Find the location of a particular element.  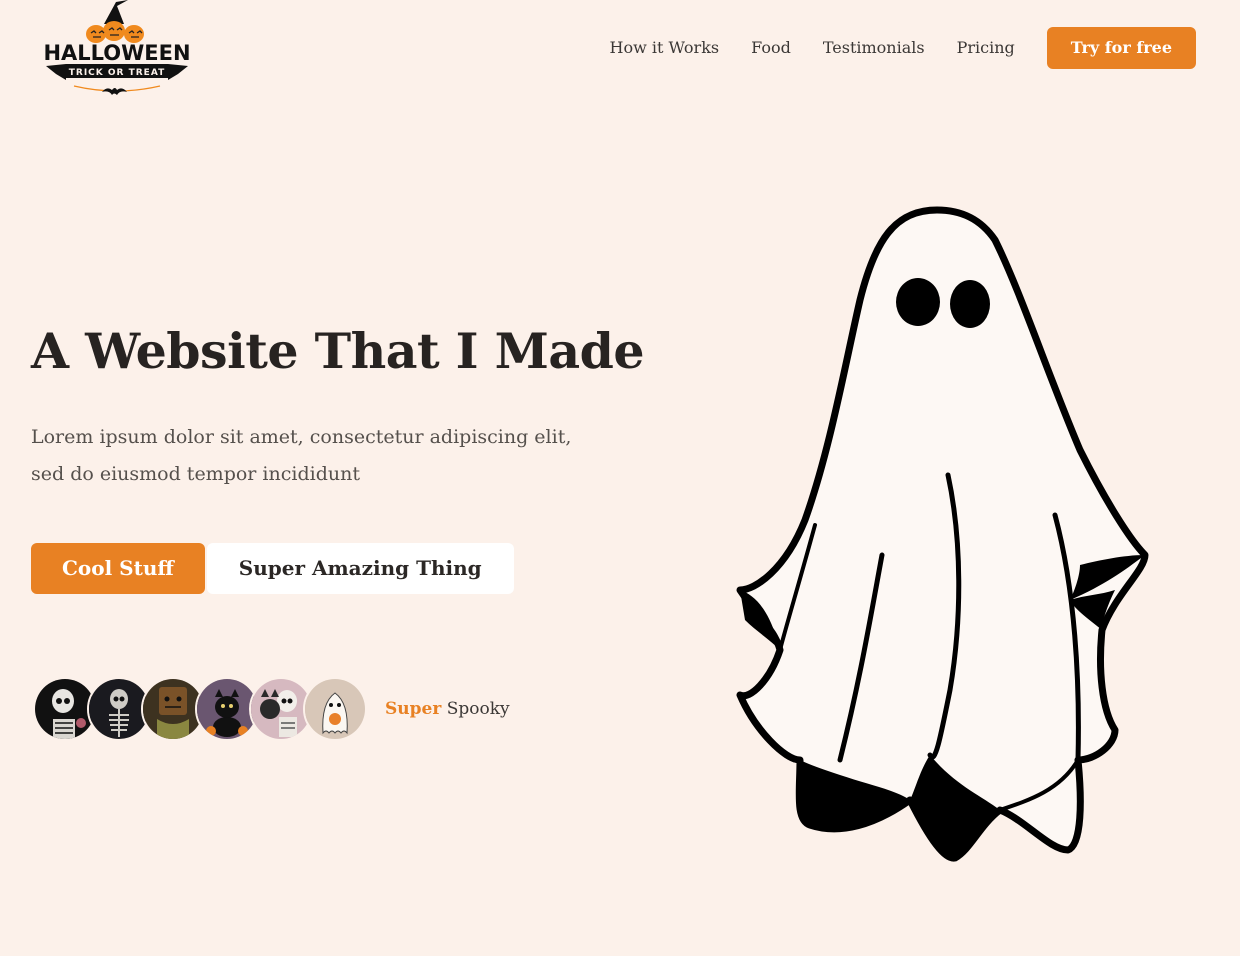

halloween-logo: HALLOWEEN TRICK OR TREAT is located at coordinates (117, 50).